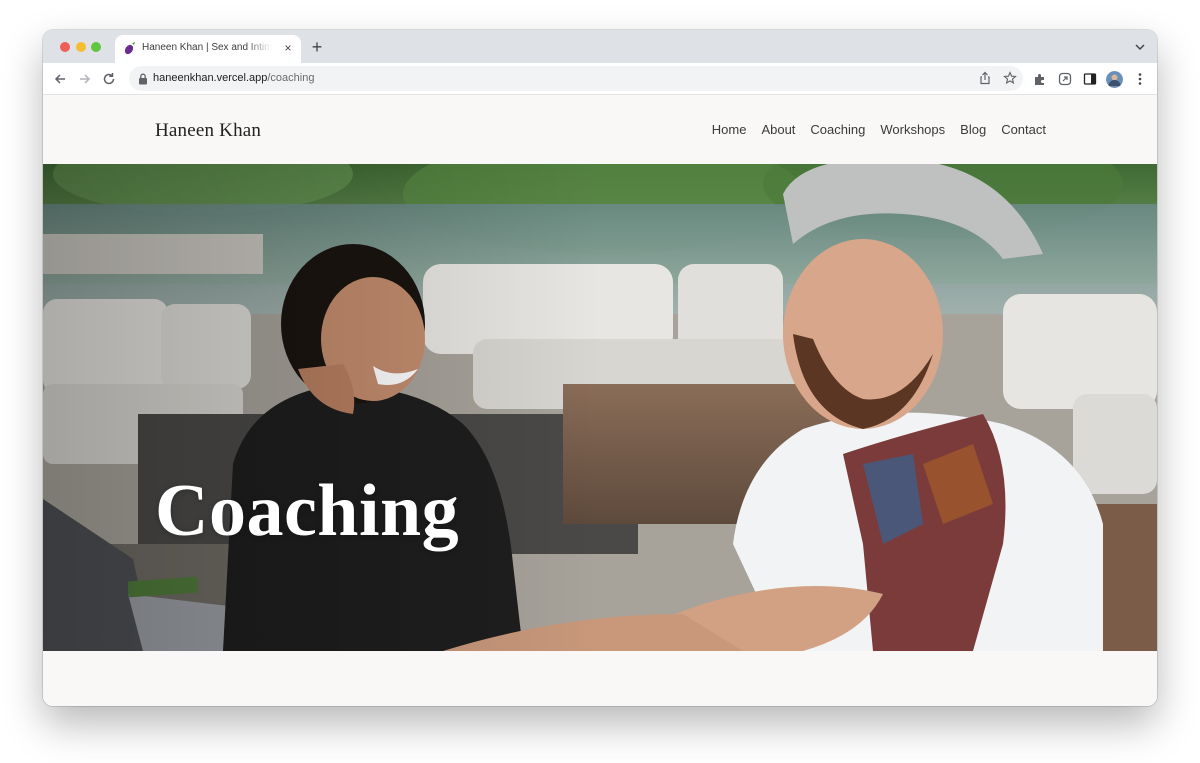 The width and height of the screenshot is (1200, 763). I want to click on lock-icon, so click(143, 79).